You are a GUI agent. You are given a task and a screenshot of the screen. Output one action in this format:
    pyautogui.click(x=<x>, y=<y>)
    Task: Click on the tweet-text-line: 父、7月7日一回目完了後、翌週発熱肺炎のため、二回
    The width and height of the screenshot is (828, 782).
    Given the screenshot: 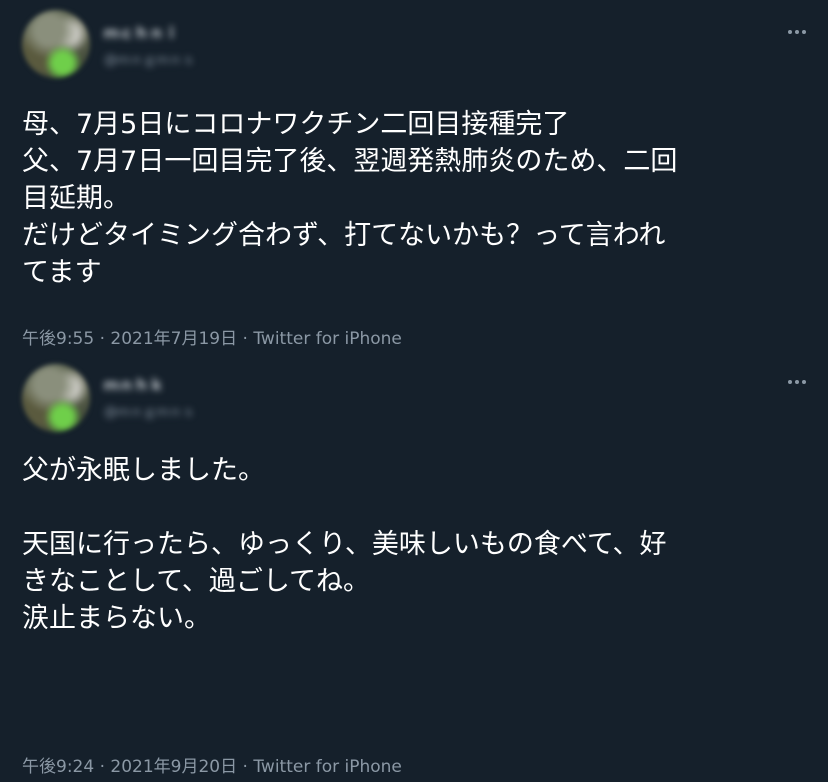 What is the action you would take?
    pyautogui.click(x=350, y=161)
    